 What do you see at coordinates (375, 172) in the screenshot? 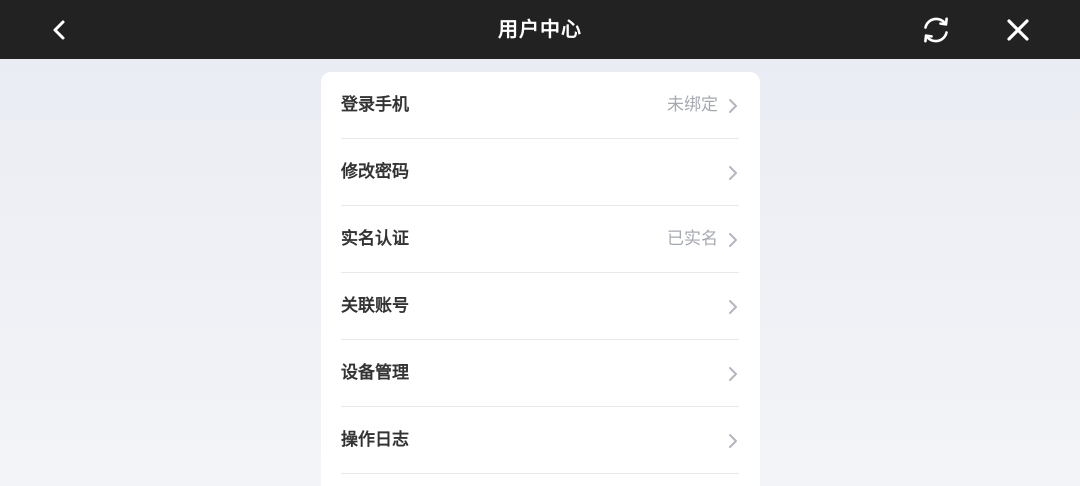
I see `menu-item-label: 修改密码` at bounding box center [375, 172].